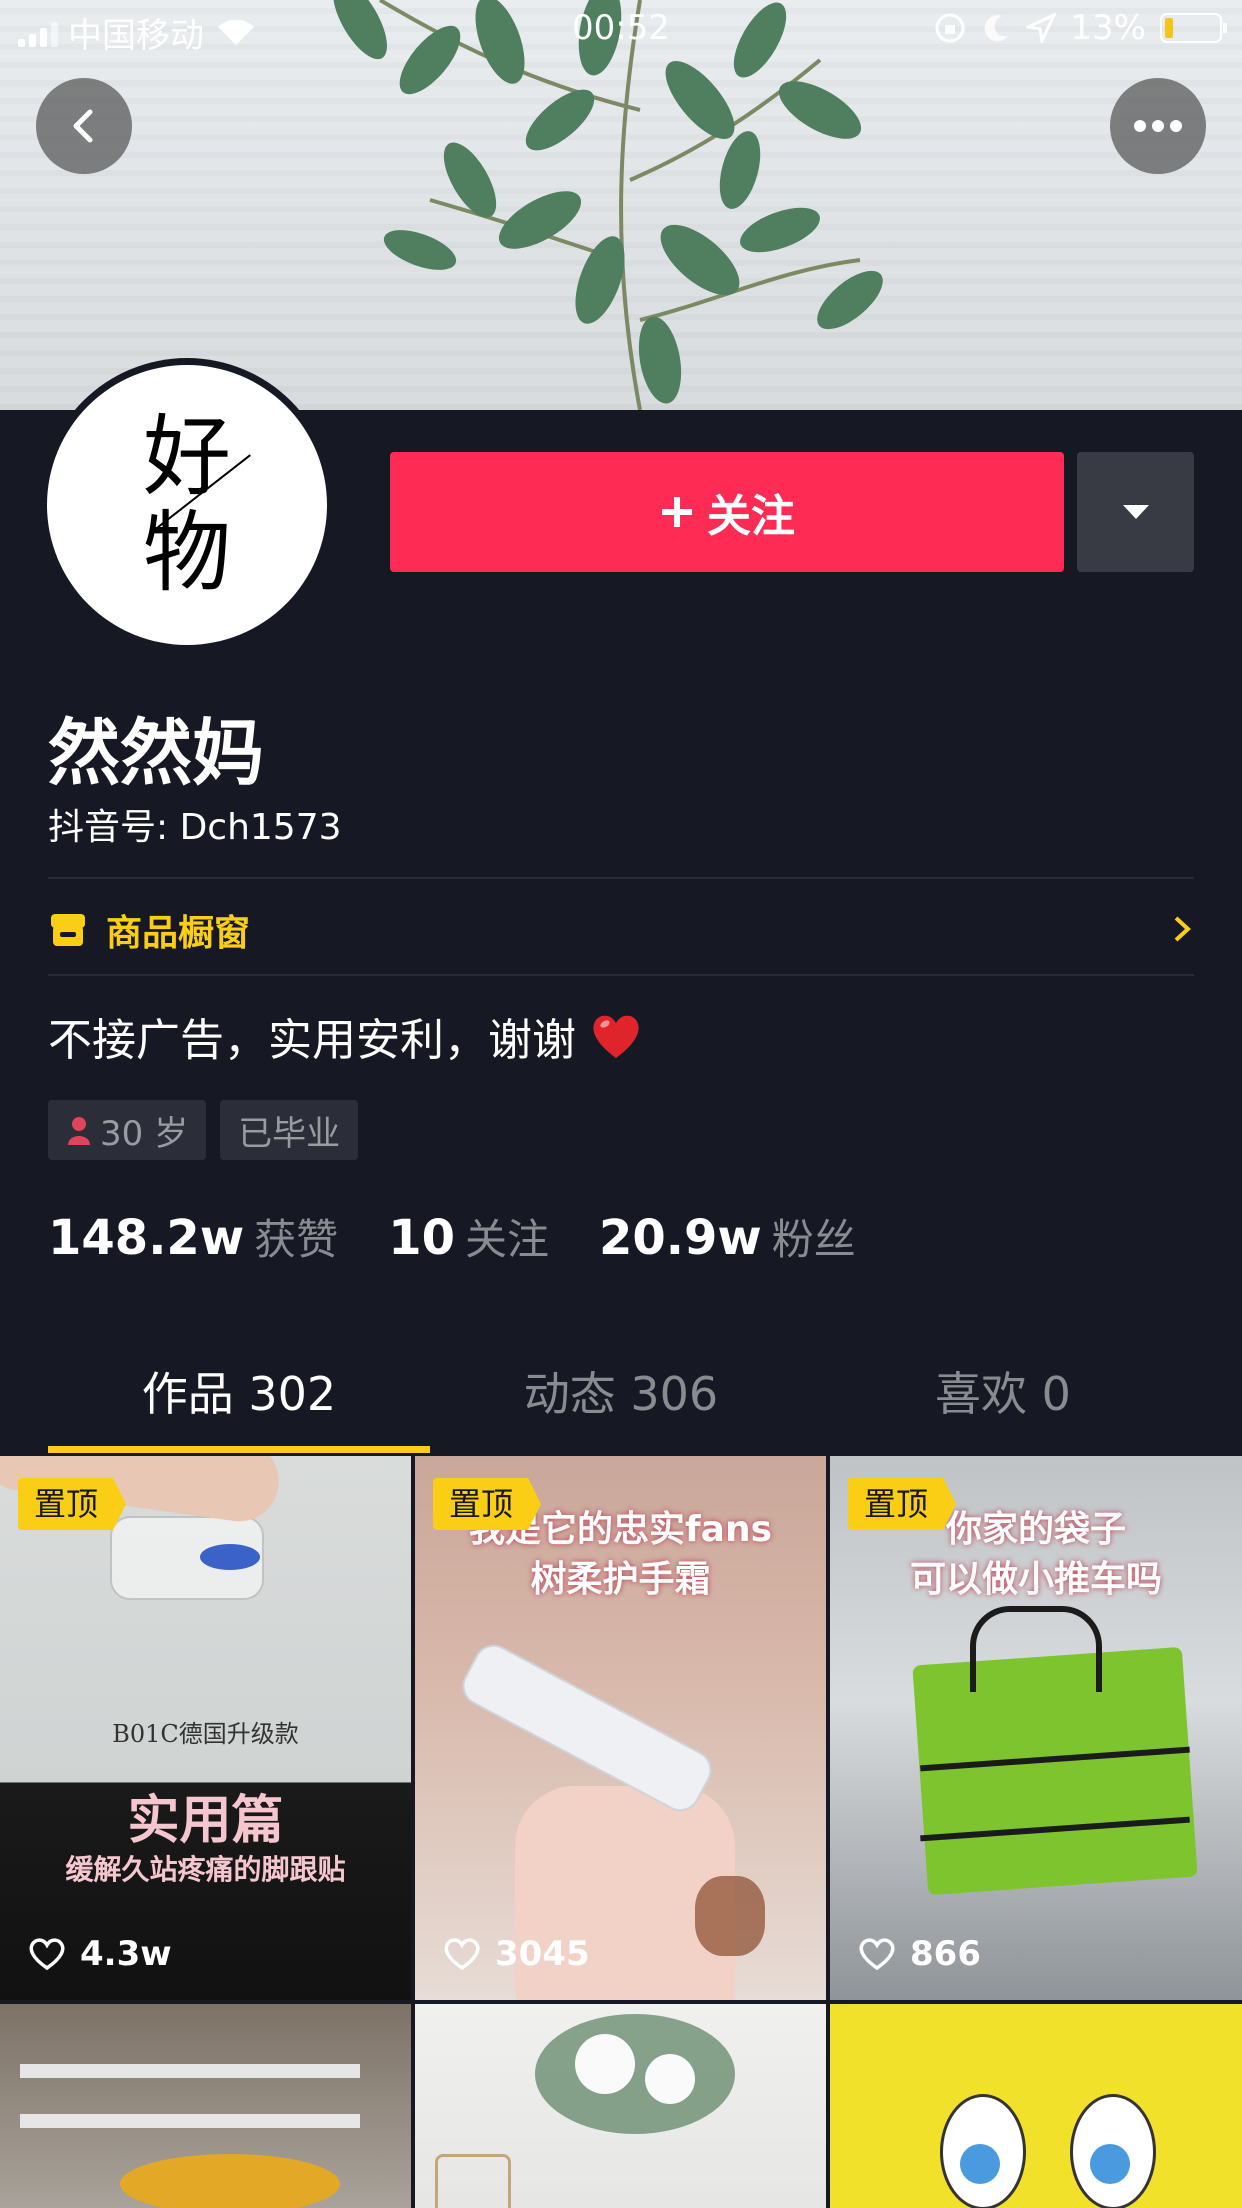  Describe the element at coordinates (1041, 28) in the screenshot. I see `location-icon` at that location.